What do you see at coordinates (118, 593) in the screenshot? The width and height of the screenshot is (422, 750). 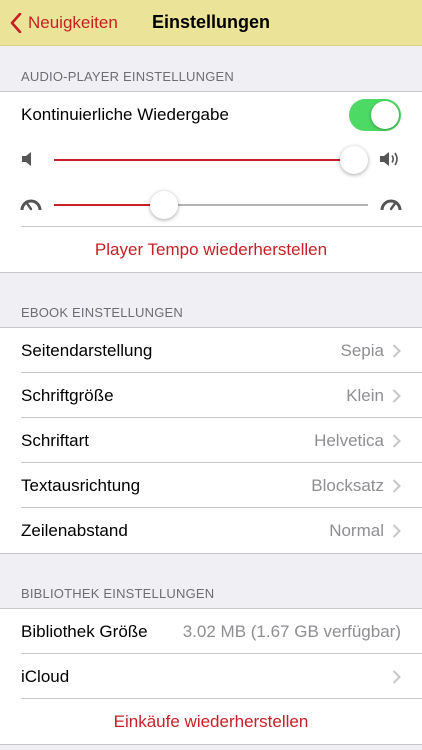 I see `section-header-library: BIBLIOTHEK EINSTELLUNGEN` at bounding box center [118, 593].